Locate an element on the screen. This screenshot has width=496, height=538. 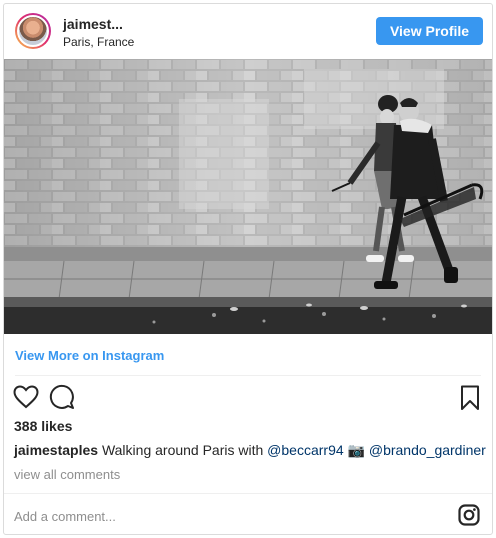
view-more-link: View More on Instagram is located at coordinates (89, 355).